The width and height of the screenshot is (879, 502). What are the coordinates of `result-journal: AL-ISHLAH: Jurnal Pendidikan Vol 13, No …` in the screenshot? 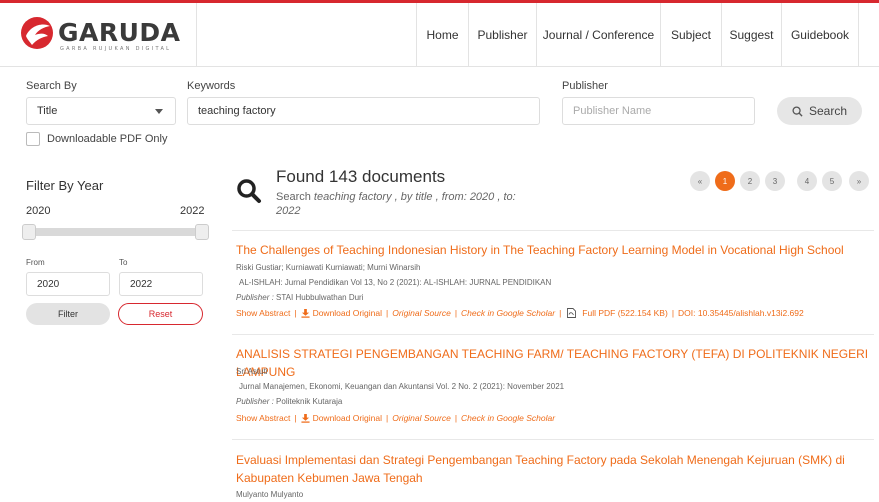 It's located at (395, 282).